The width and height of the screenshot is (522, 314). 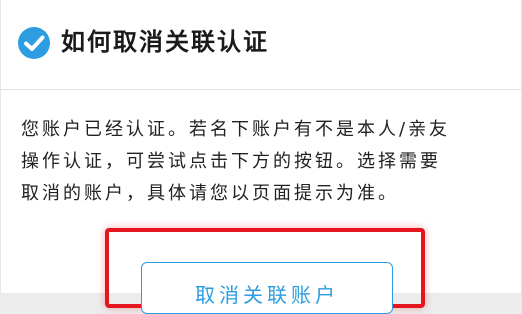 What do you see at coordinates (236, 129) in the screenshot?
I see `description-line: 您账户已经认证。若名下账户有不是本人/亲友` at bounding box center [236, 129].